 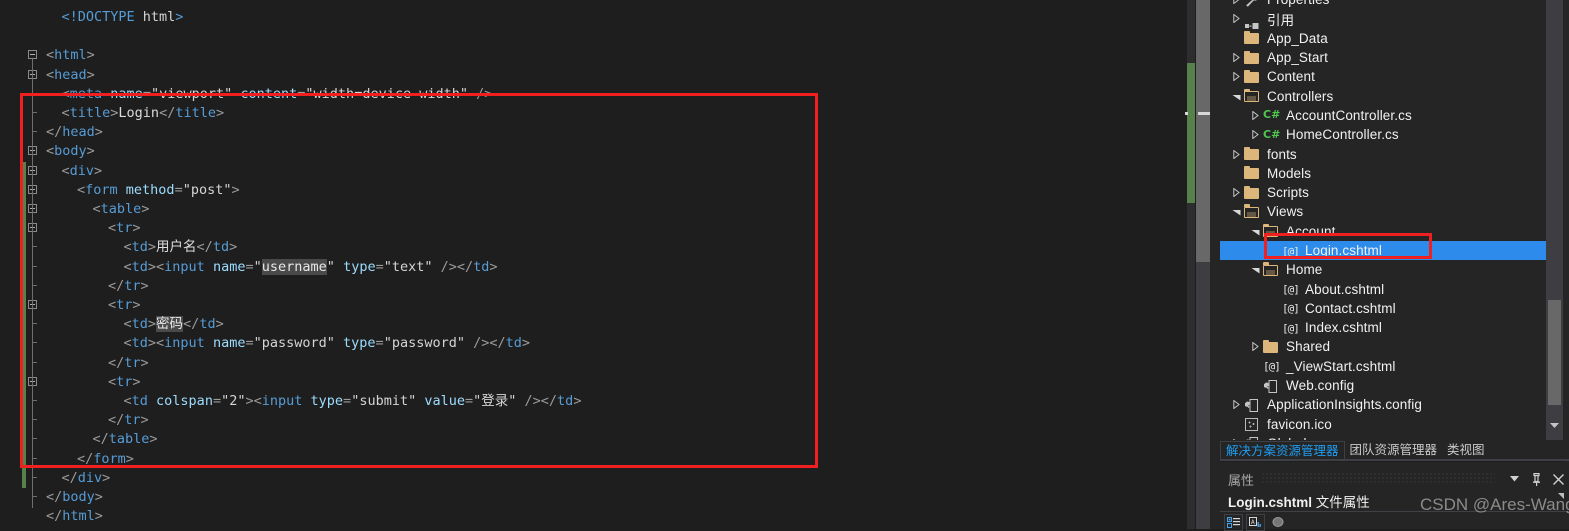 I want to click on properties-file-suffix: 文件属性, so click(x=1341, y=502).